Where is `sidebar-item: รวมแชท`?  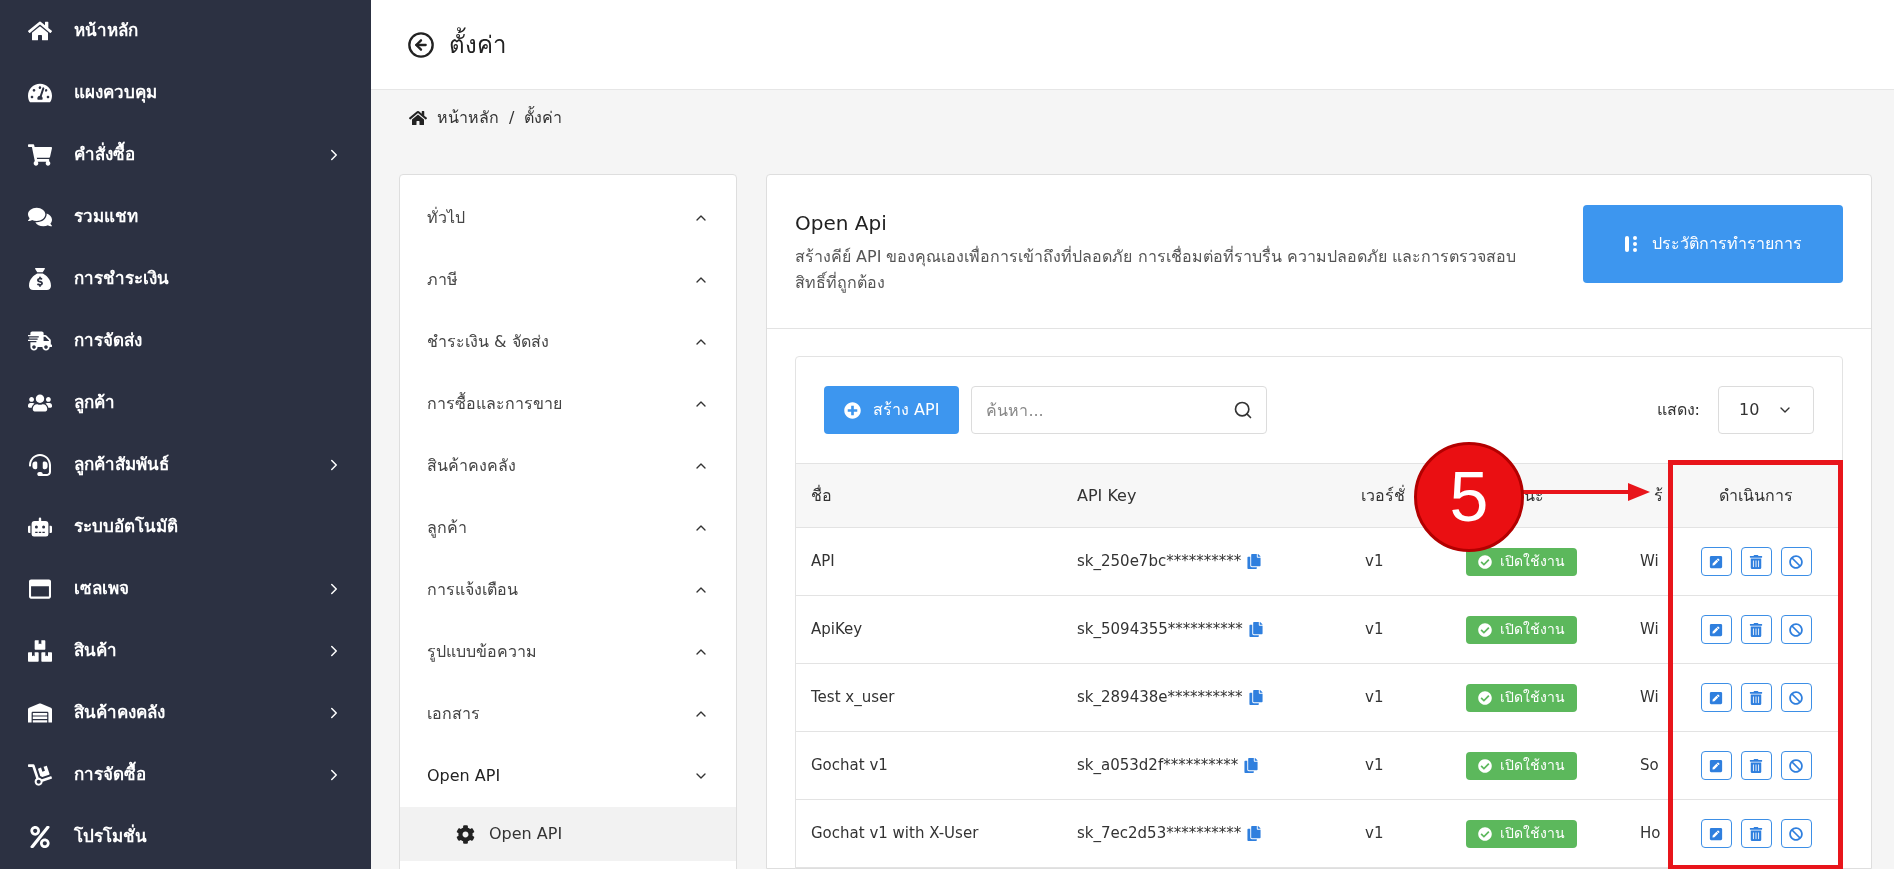
sidebar-item: รวมแชท is located at coordinates (185, 217).